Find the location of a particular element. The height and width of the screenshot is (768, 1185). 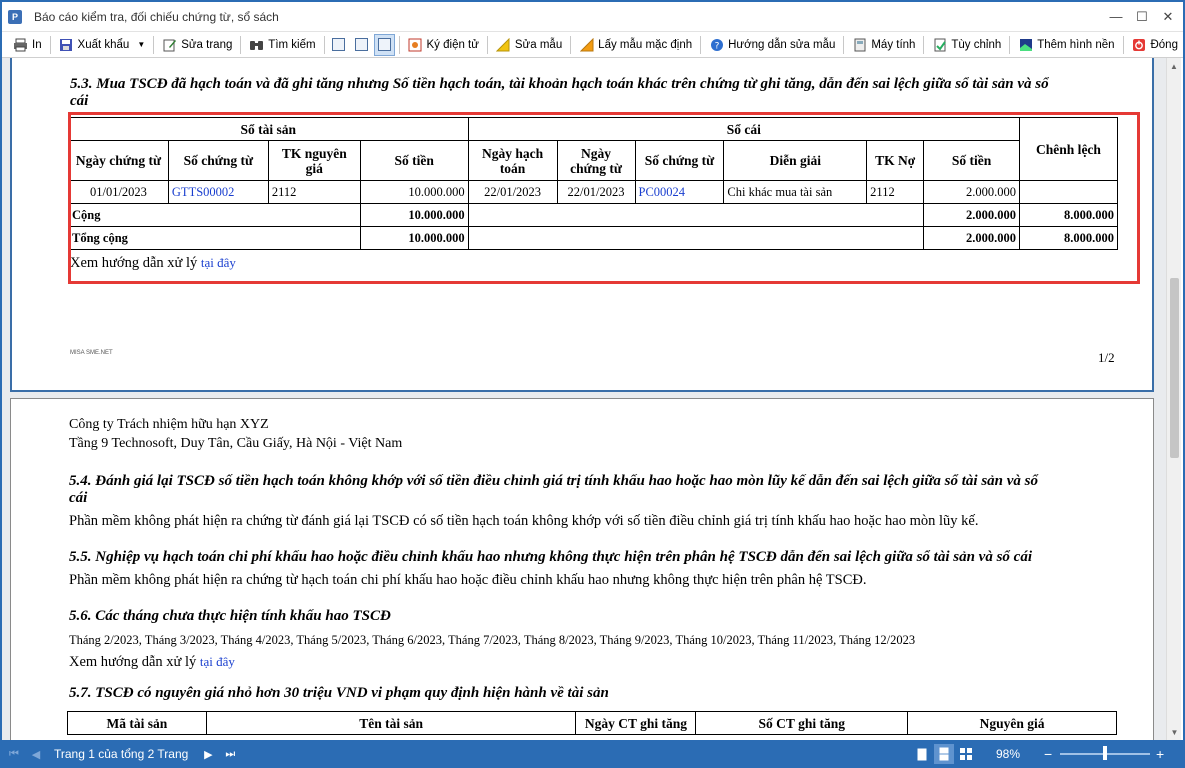

view-single-page-button is located at coordinates (339, 45).